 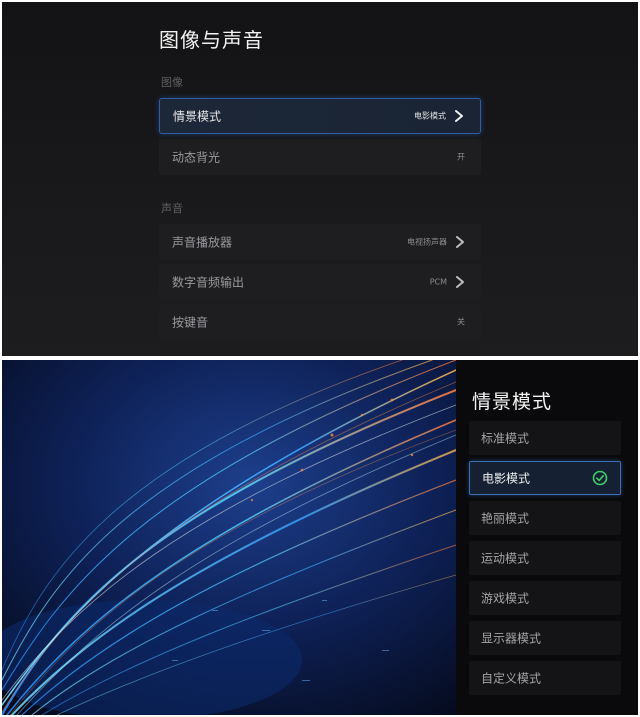 What do you see at coordinates (430, 116) in the screenshot?
I see `row-value: 电影模式` at bounding box center [430, 116].